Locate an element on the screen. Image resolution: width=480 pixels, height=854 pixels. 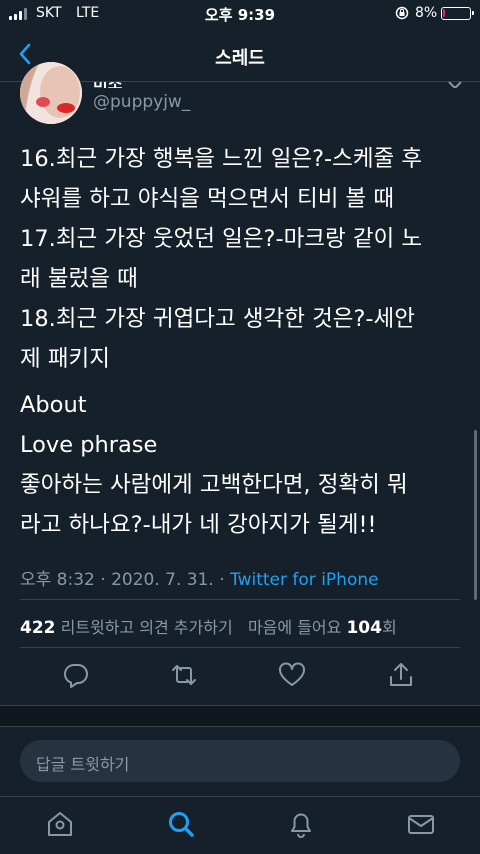
likes-suffix: 회 is located at coordinates (389, 627).